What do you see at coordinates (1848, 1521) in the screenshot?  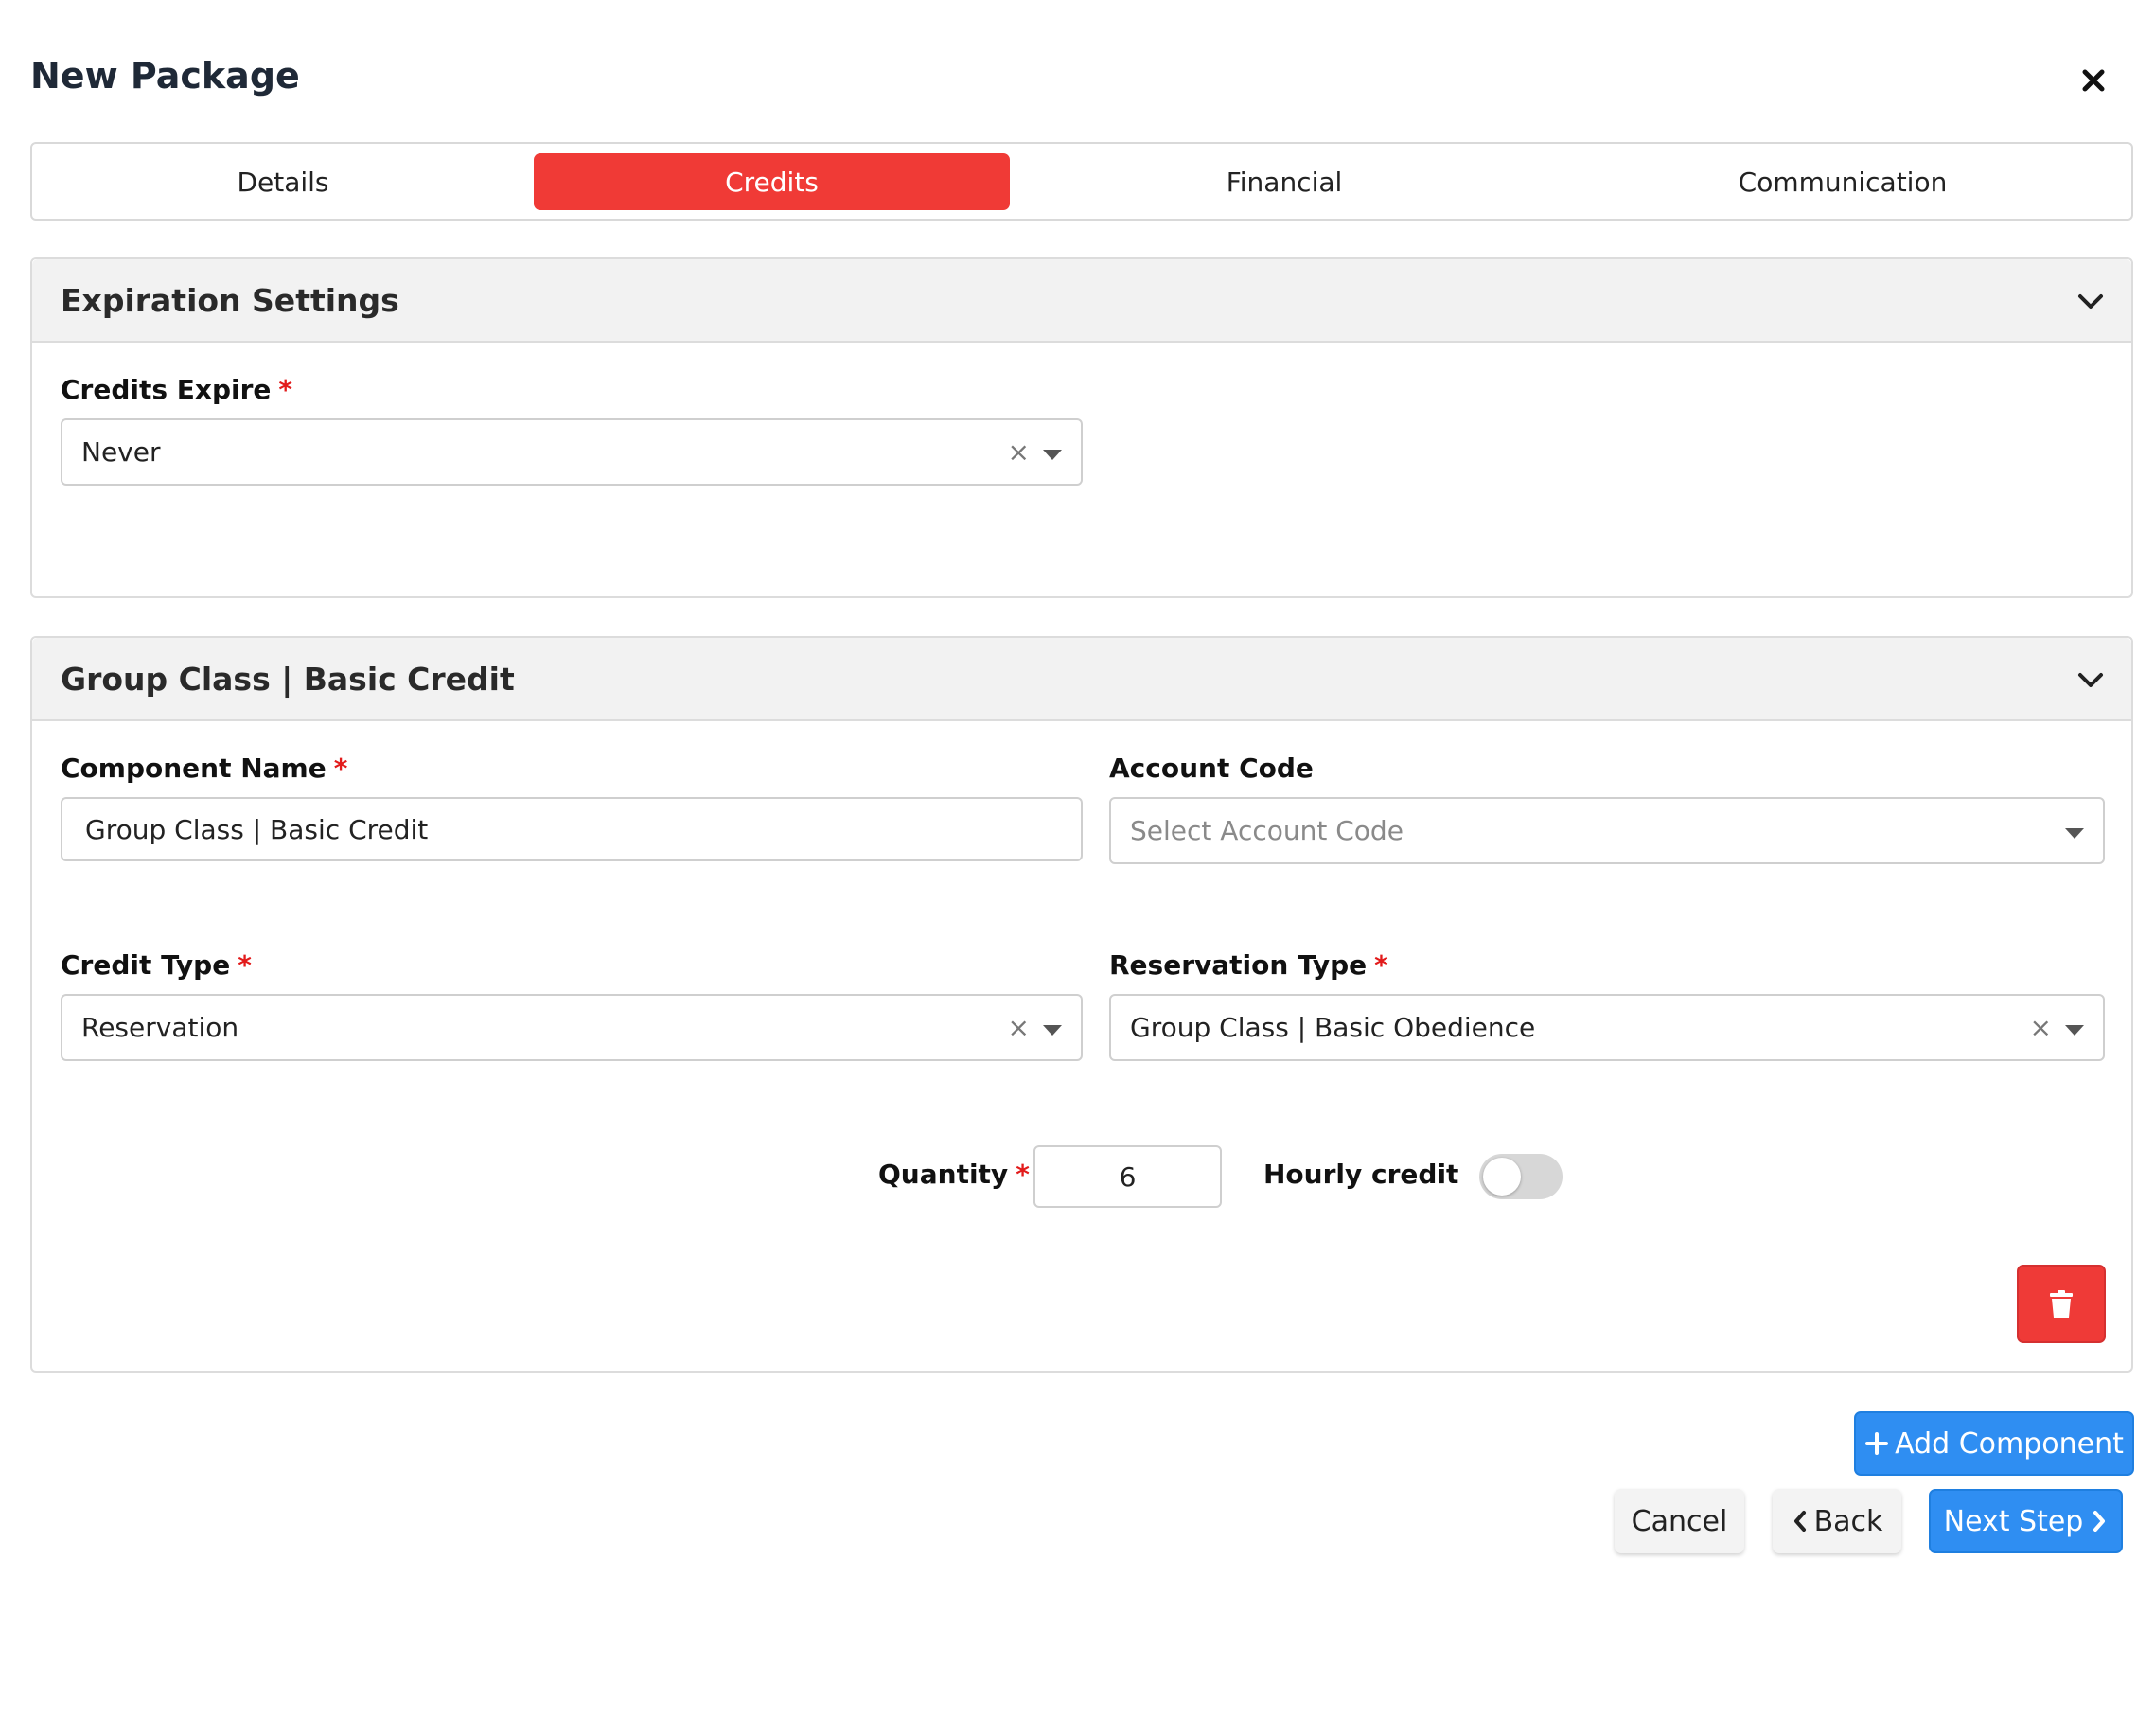 I see `back-label: Back` at bounding box center [1848, 1521].